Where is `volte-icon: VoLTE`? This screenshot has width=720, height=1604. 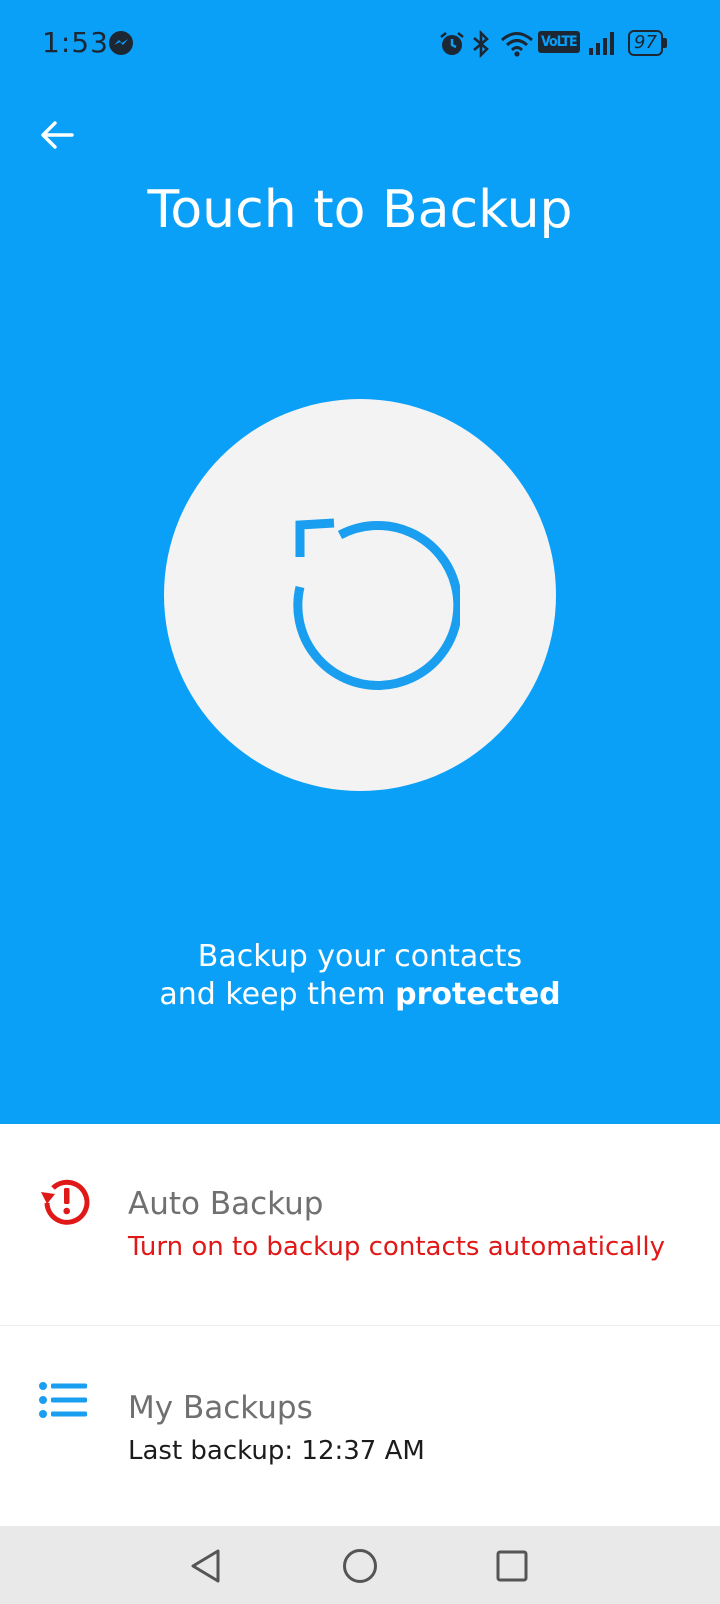 volte-icon: VoLTE is located at coordinates (559, 42).